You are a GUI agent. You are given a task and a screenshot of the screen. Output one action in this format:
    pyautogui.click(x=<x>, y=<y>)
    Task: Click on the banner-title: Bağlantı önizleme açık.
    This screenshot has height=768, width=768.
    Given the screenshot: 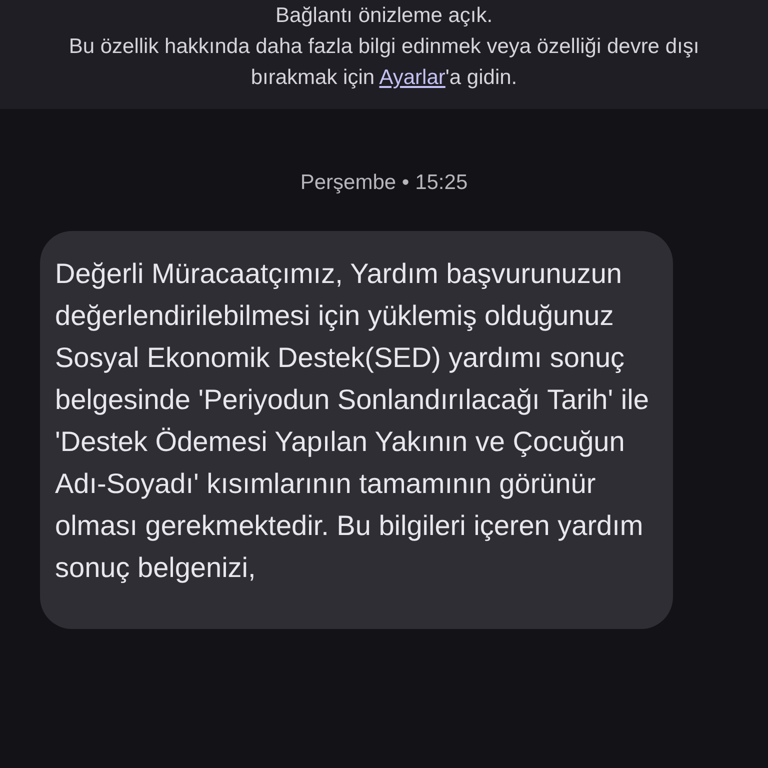 What is the action you would take?
    pyautogui.click(x=384, y=16)
    